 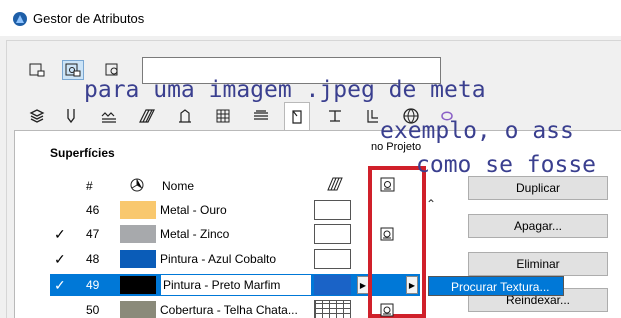 I want to click on archicad-logo-icon, so click(x=20, y=19).